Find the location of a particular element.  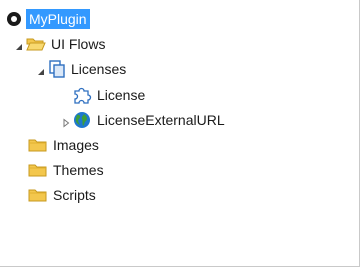

tree-node-license: License is located at coordinates (109, 95).